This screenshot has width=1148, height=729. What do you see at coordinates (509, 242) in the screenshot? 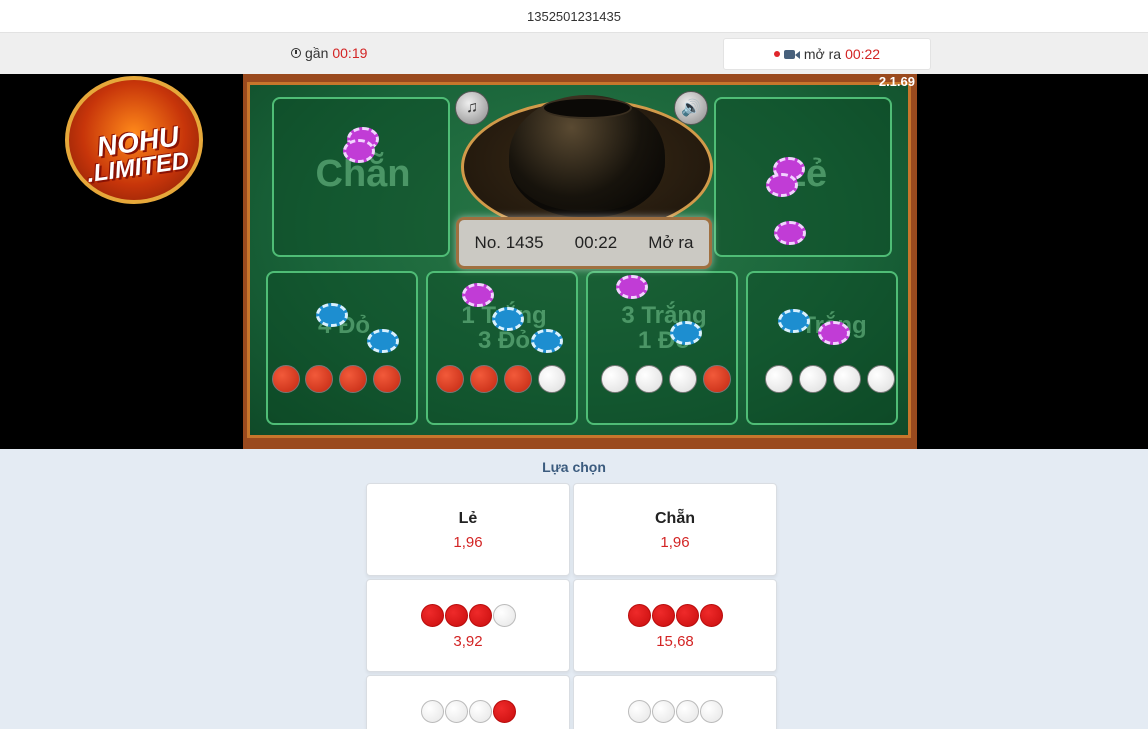
I see `round-number: No. 1435` at bounding box center [509, 242].